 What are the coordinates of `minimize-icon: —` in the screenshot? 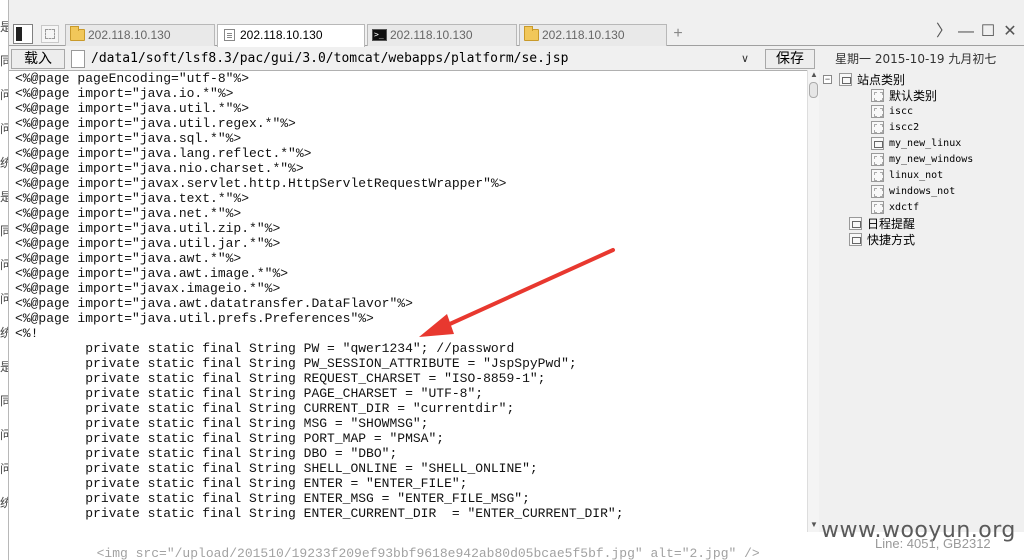 It's located at (966, 32).